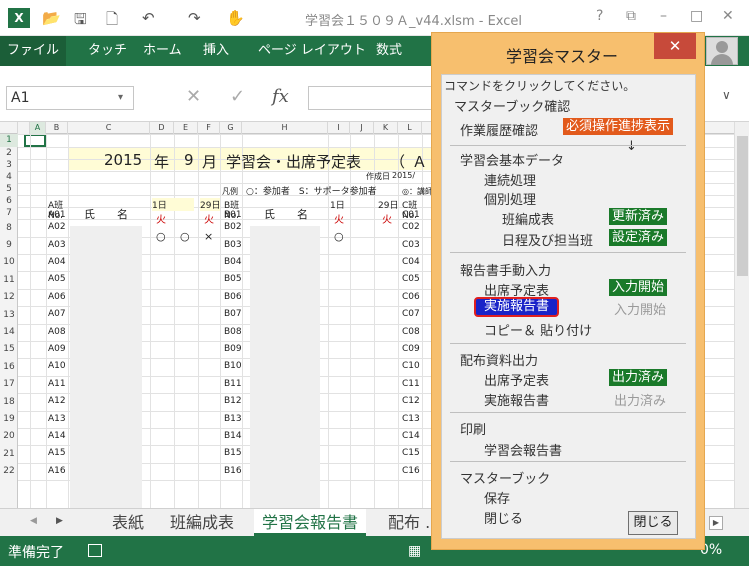 The height and width of the screenshot is (566, 749). What do you see at coordinates (568, 145) in the screenshot?
I see `separator` at bounding box center [568, 145].